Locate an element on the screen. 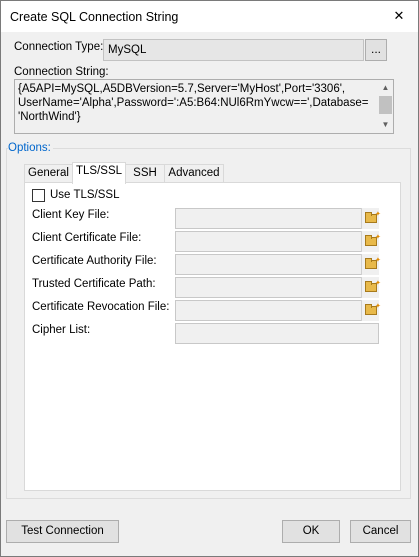 Image resolution: width=419 pixels, height=557 pixels. client-certificate-file-field is located at coordinates (277, 241).